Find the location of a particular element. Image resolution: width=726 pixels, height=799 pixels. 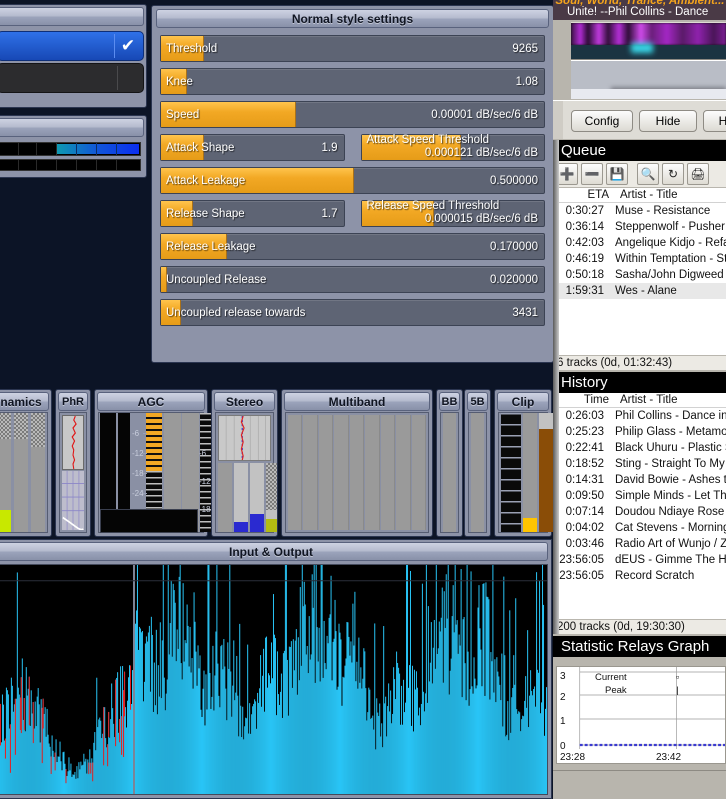

save-icon: 💾 is located at coordinates (617, 174).